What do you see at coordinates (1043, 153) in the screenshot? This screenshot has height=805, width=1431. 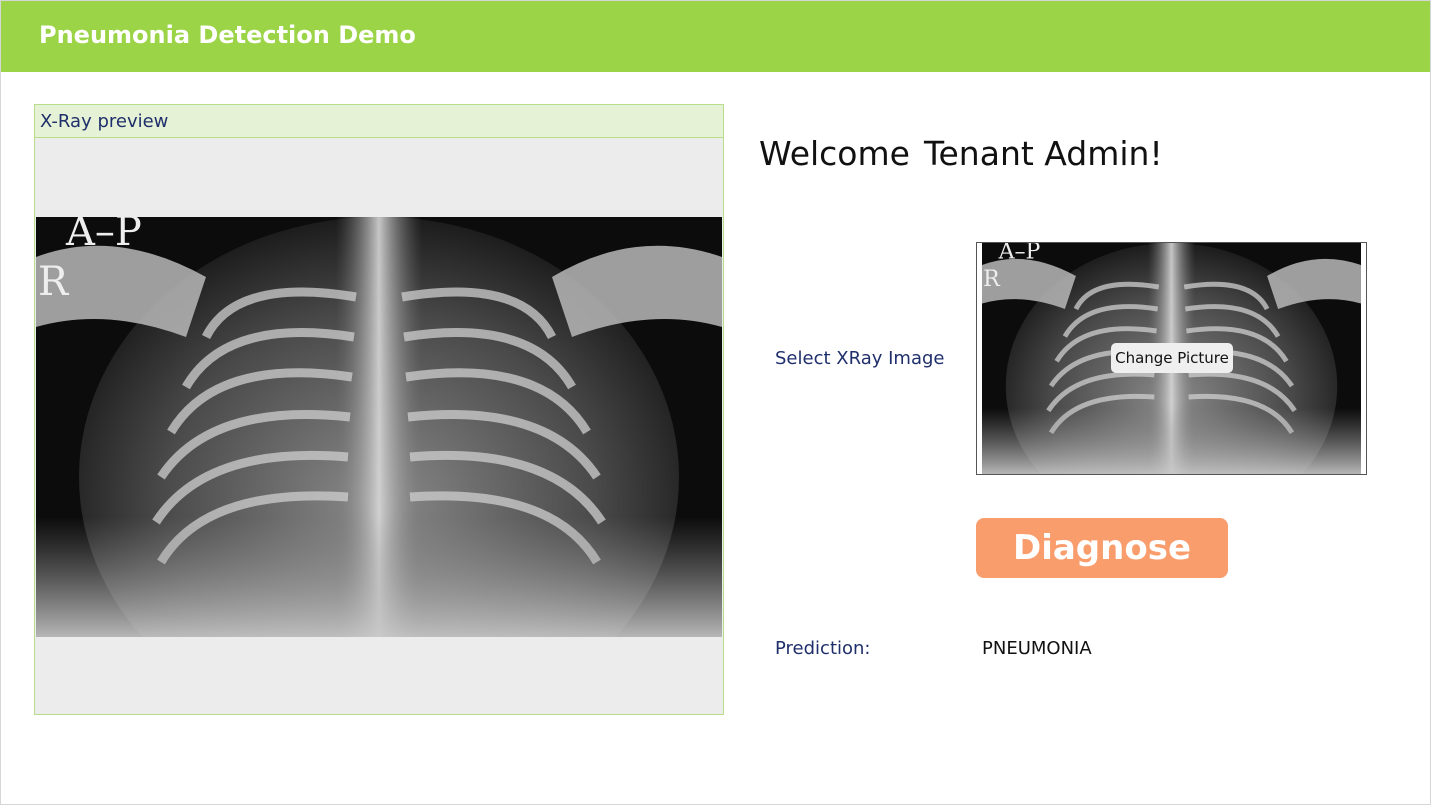 I see `welcome-user-name: Tenant Admin!` at bounding box center [1043, 153].